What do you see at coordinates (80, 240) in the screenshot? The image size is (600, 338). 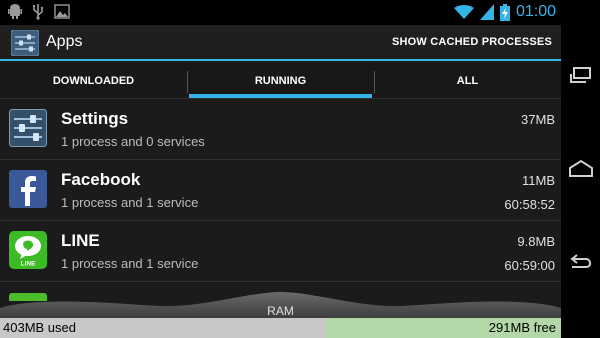 I see `process-name: LINE` at bounding box center [80, 240].